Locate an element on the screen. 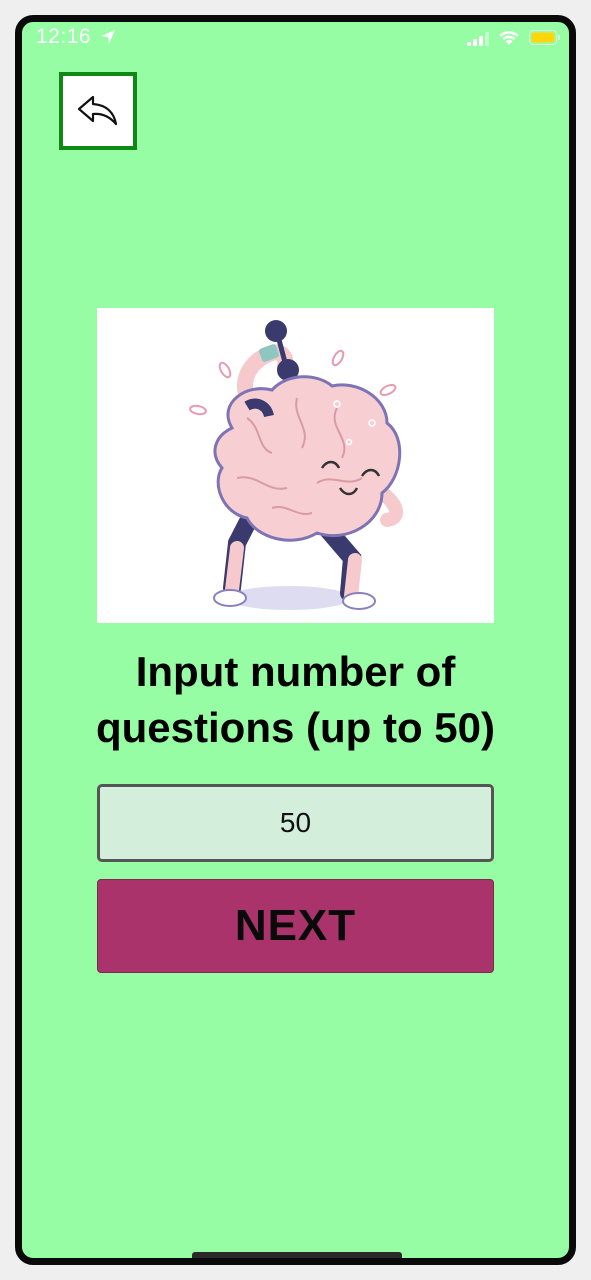 This screenshot has width=591, height=1280. page-title: Input number of questions (up to 50) is located at coordinates (295, 699).